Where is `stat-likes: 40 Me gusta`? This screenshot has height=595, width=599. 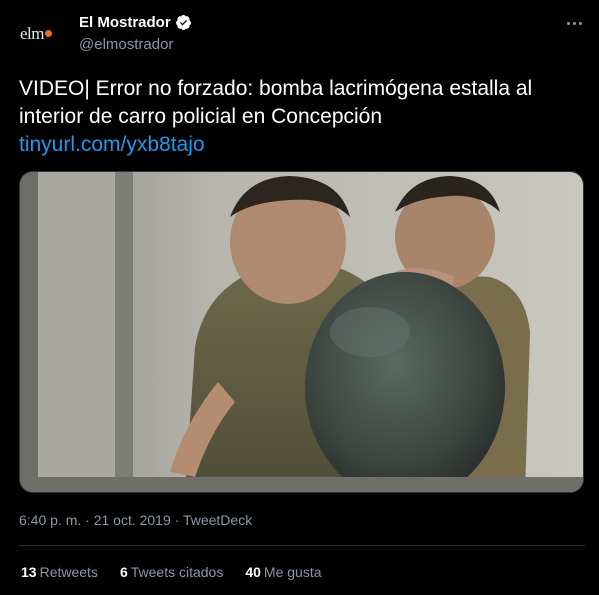
stat-likes: 40 Me gusta is located at coordinates (283, 572).